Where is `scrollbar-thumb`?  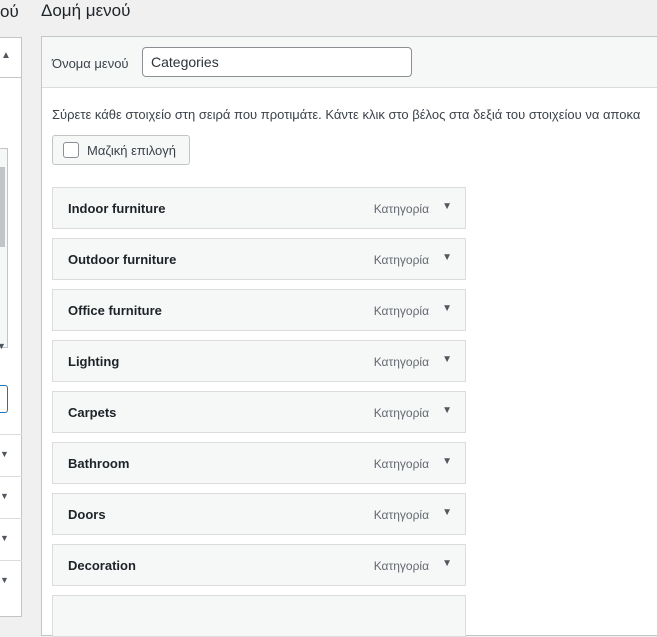 scrollbar-thumb is located at coordinates (2, 207).